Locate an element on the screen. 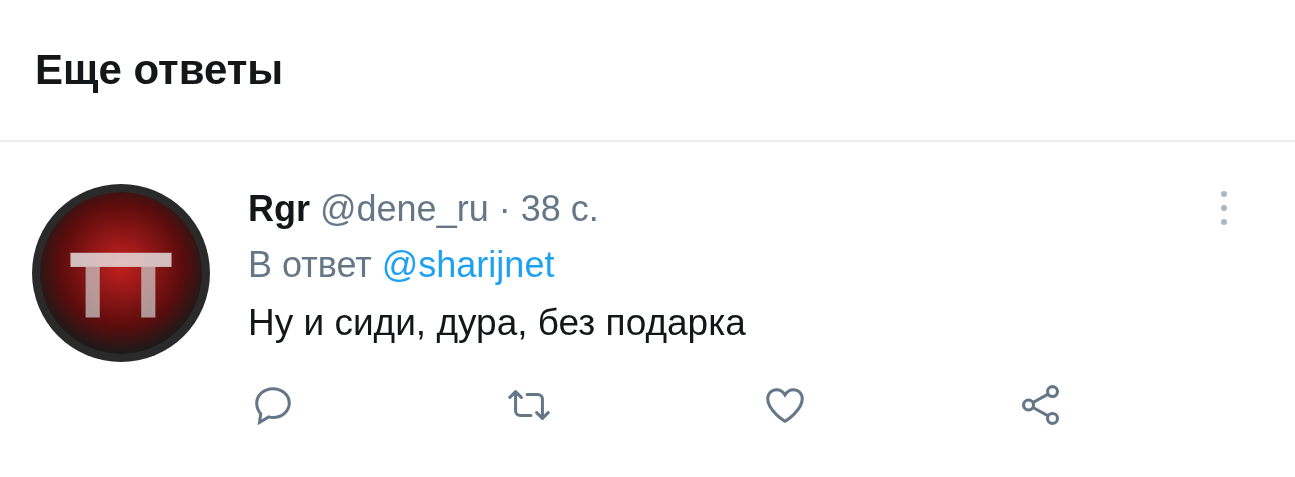 The image size is (1295, 477). reply-label: В ответ is located at coordinates (310, 265).